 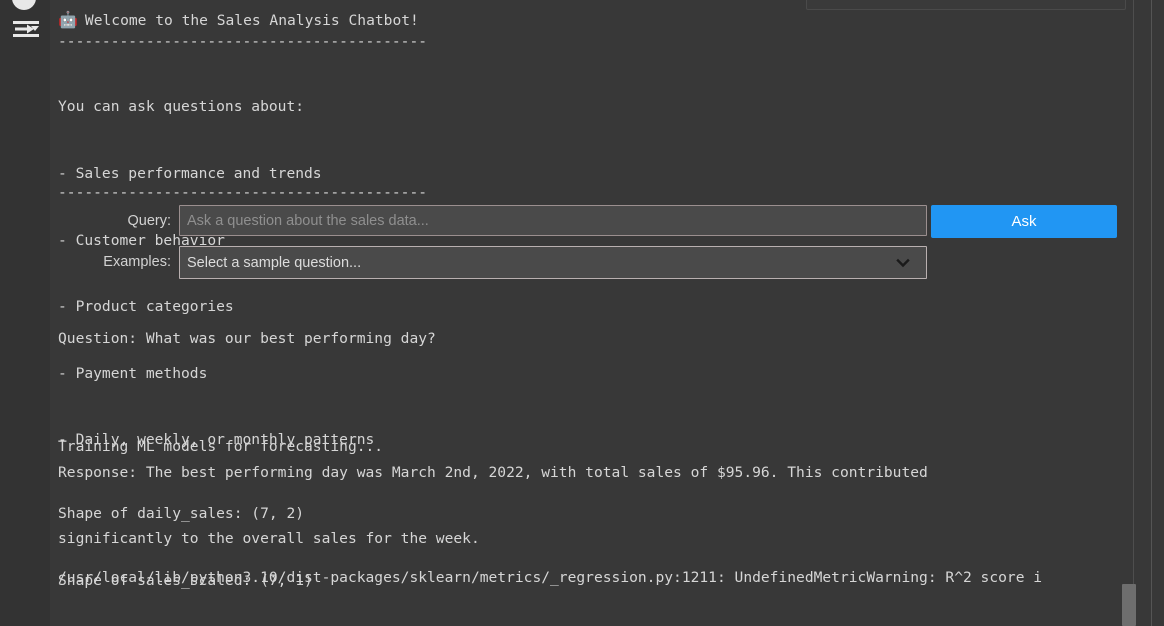 I want to click on query-label: Query:, so click(x=149, y=221).